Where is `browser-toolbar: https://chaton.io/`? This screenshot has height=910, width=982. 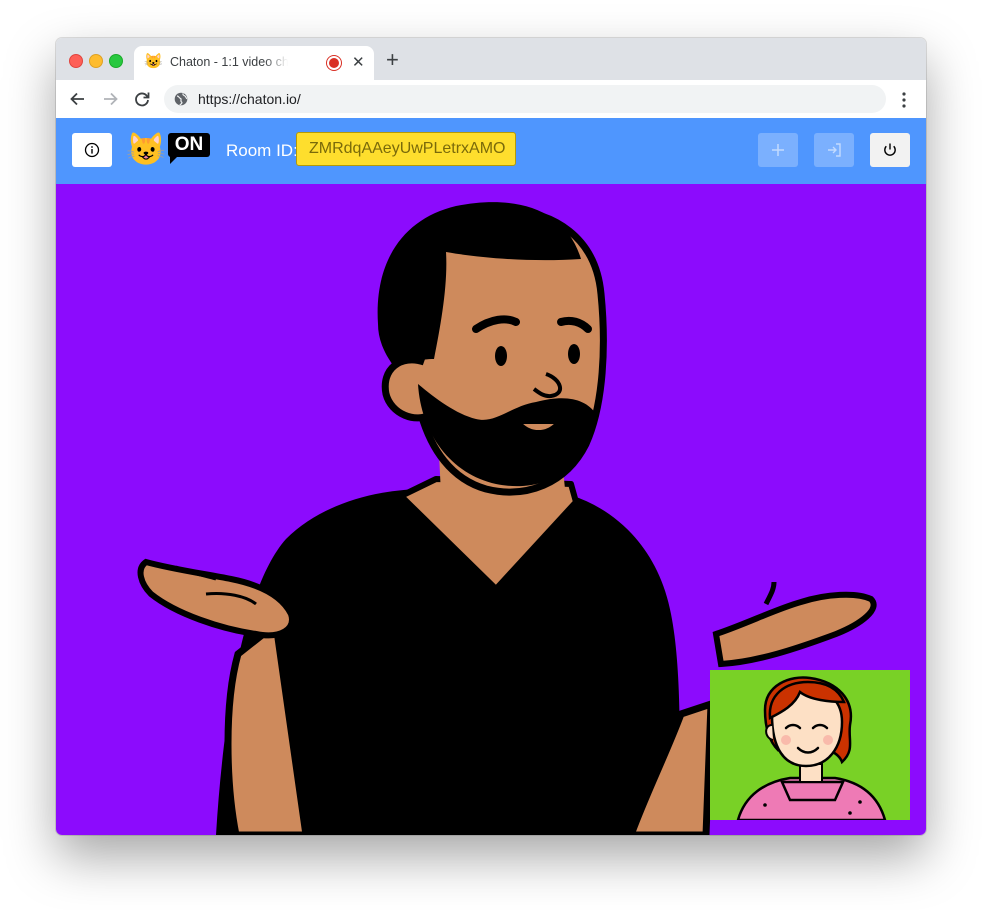
browser-toolbar: https://chaton.io/ is located at coordinates (491, 99).